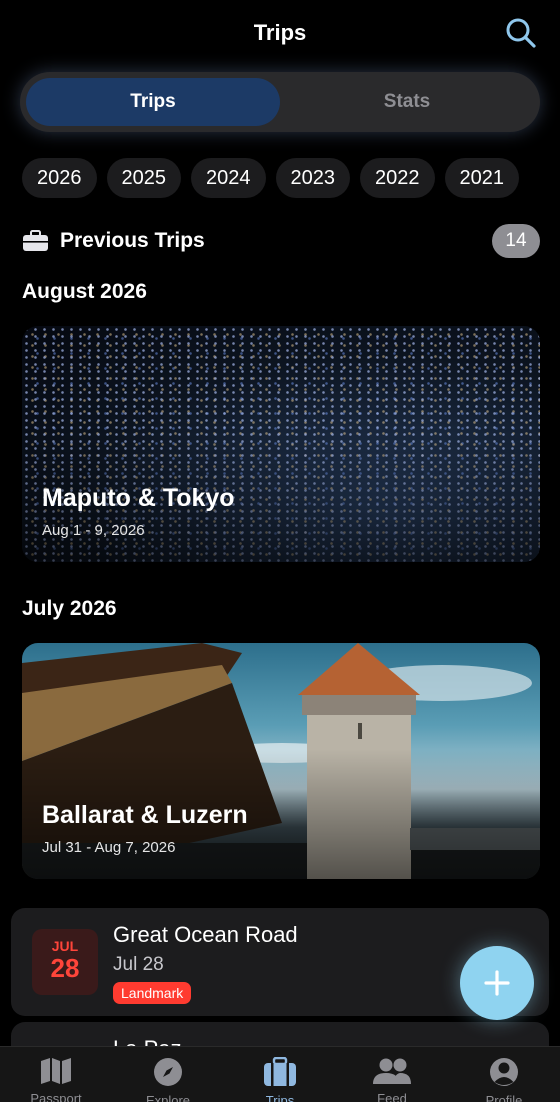 This screenshot has height=1102, width=560. What do you see at coordinates (281, 241) in the screenshot?
I see `previous-trips-header: Previous Trips 14` at bounding box center [281, 241].